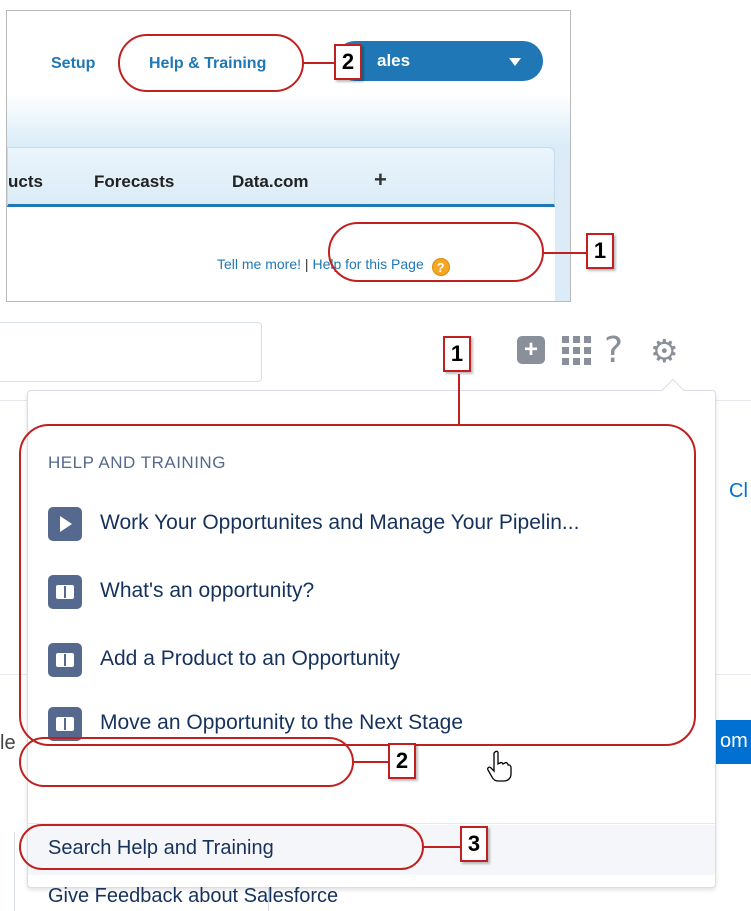 This screenshot has height=911, width=751. What do you see at coordinates (14, 871) in the screenshot?
I see `background-divider` at bounding box center [14, 871].